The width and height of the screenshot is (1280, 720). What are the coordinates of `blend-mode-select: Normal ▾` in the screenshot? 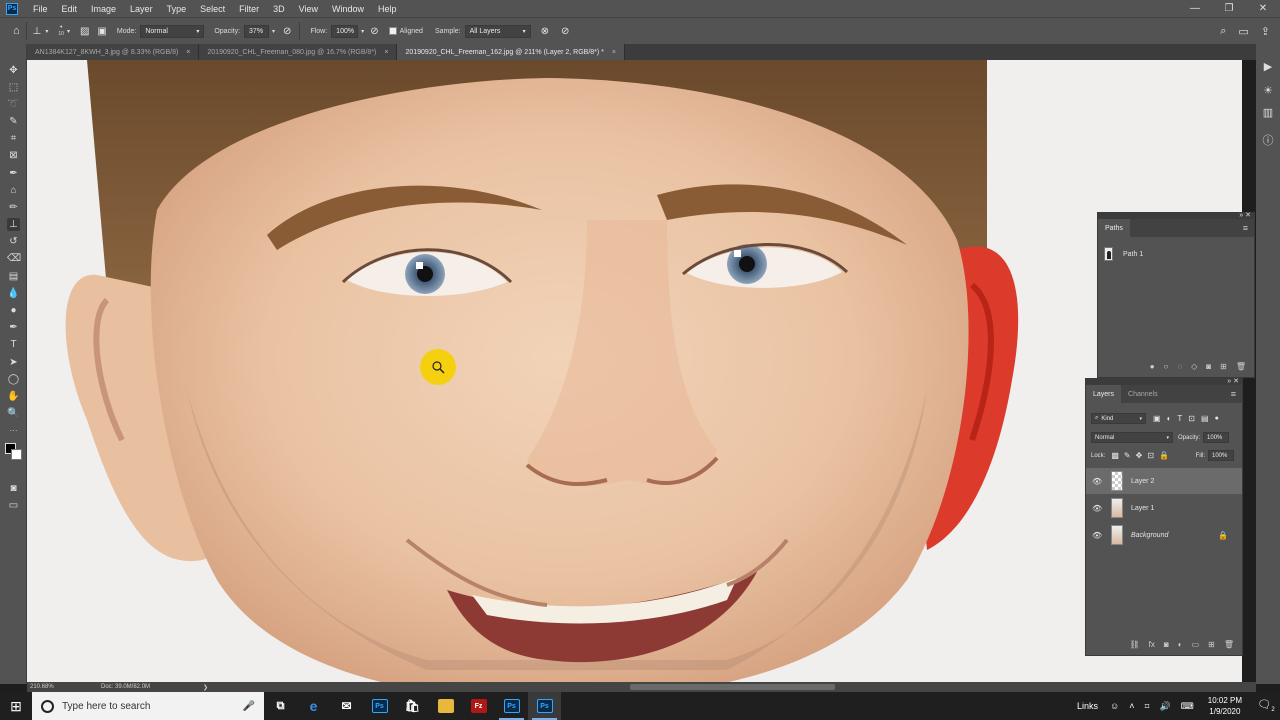 It's located at (1132, 437).